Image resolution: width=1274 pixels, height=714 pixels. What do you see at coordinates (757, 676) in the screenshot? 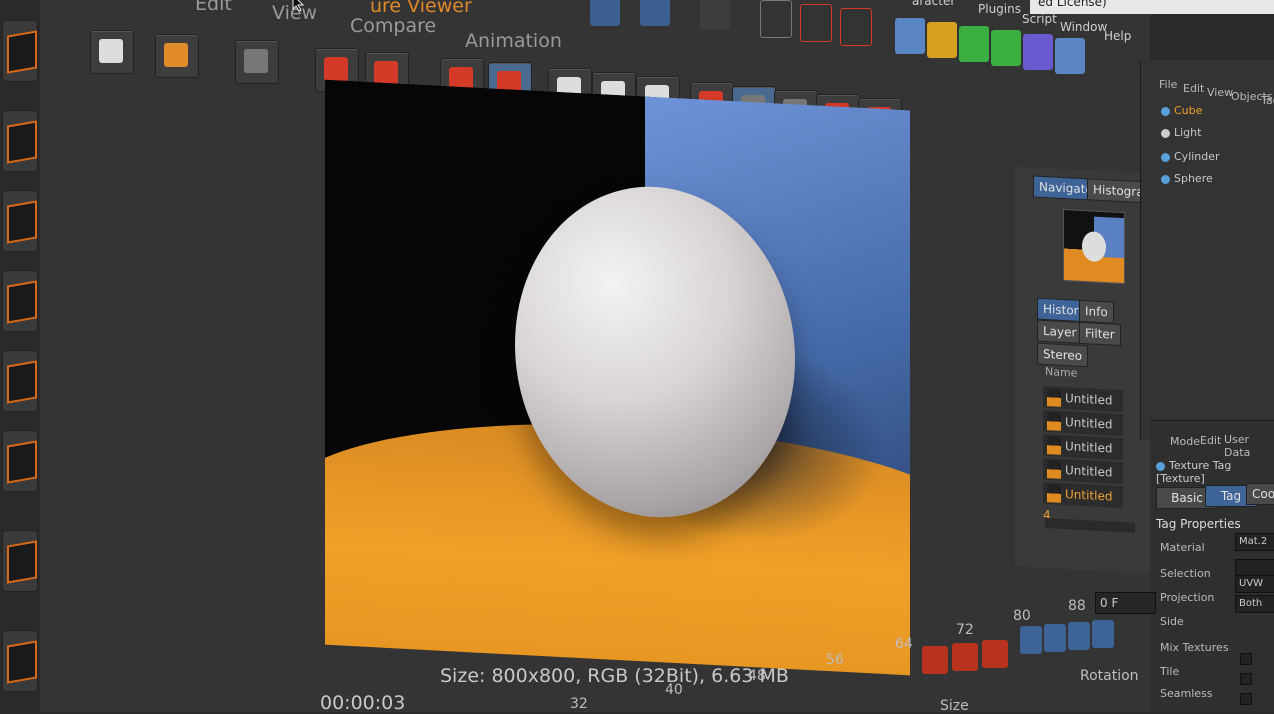
I see `timeline-tick: 48` at bounding box center [757, 676].